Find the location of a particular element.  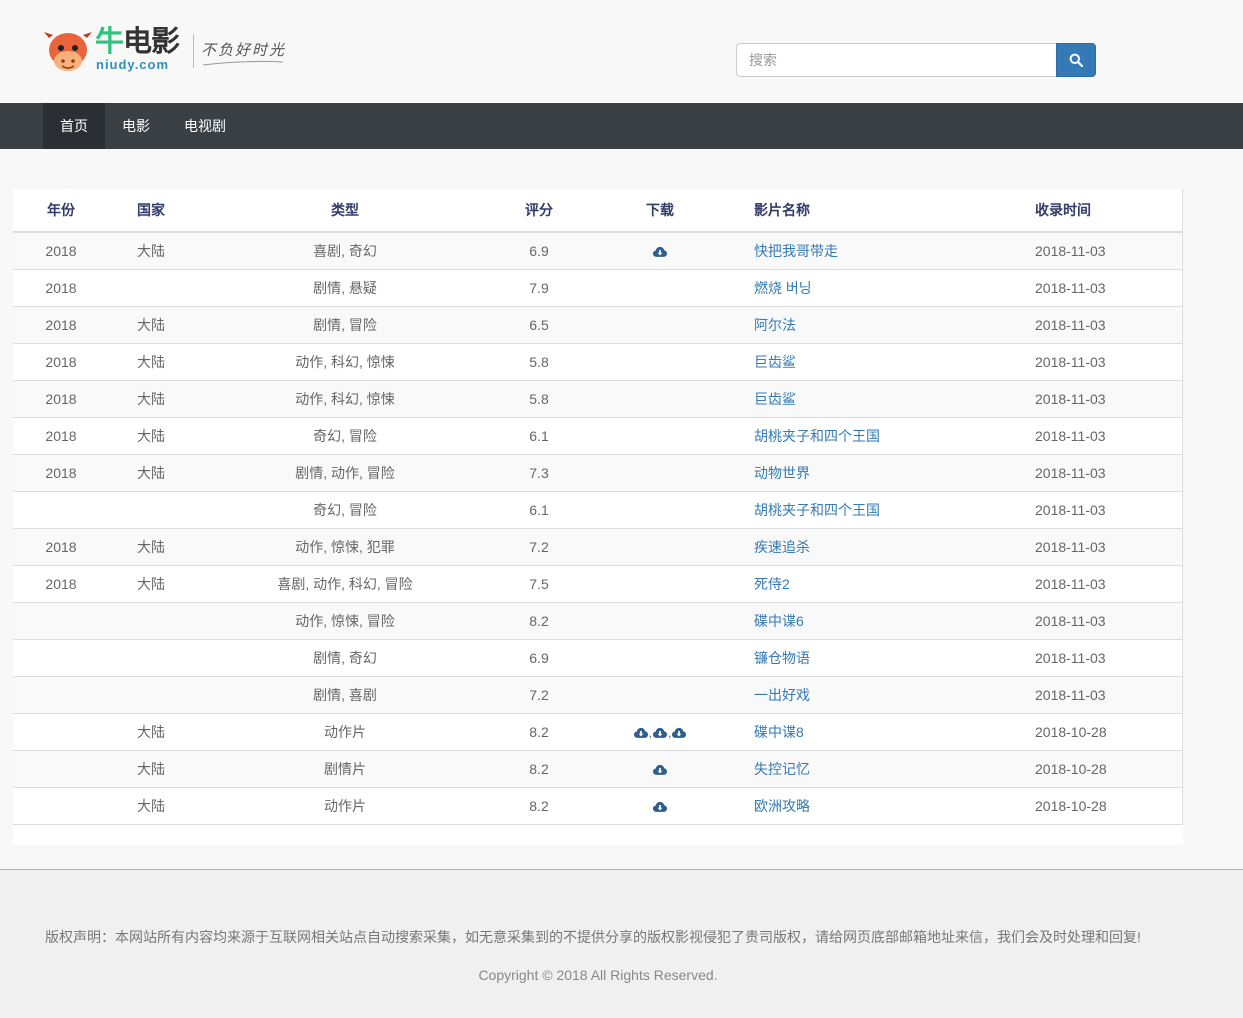

movie-title-link: 快把我哥带走 is located at coordinates (796, 251).